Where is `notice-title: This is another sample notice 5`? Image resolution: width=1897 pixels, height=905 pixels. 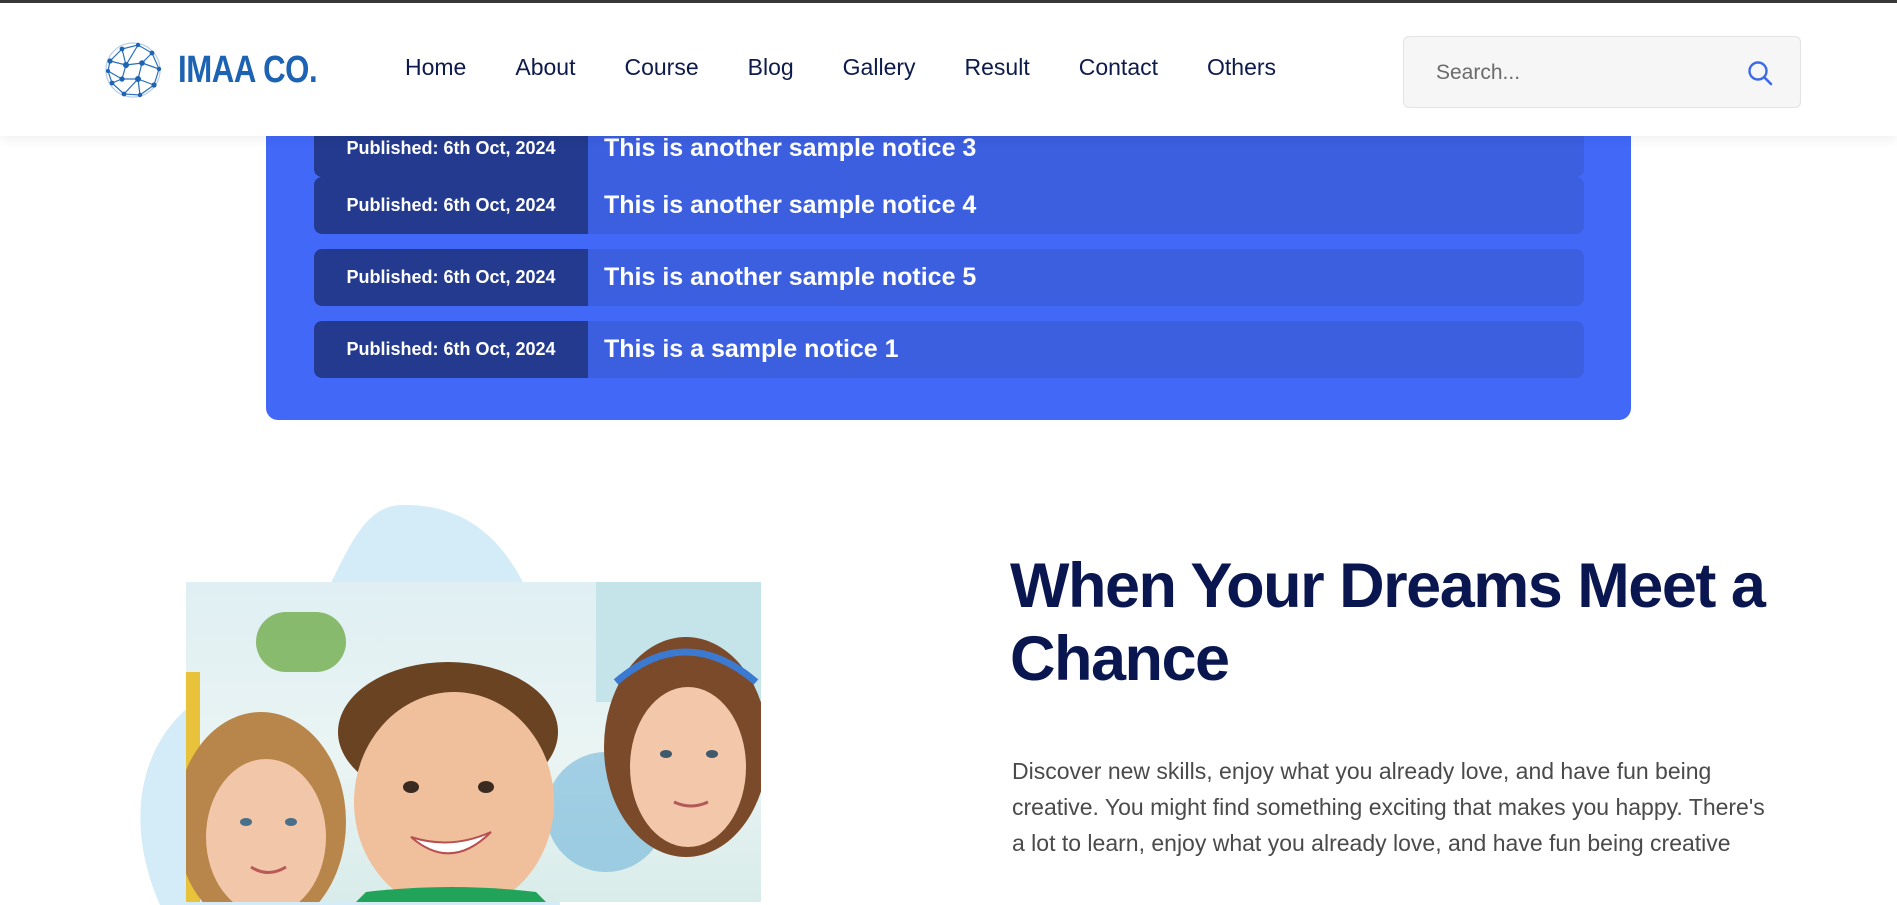 notice-title: This is another sample notice 5 is located at coordinates (790, 277).